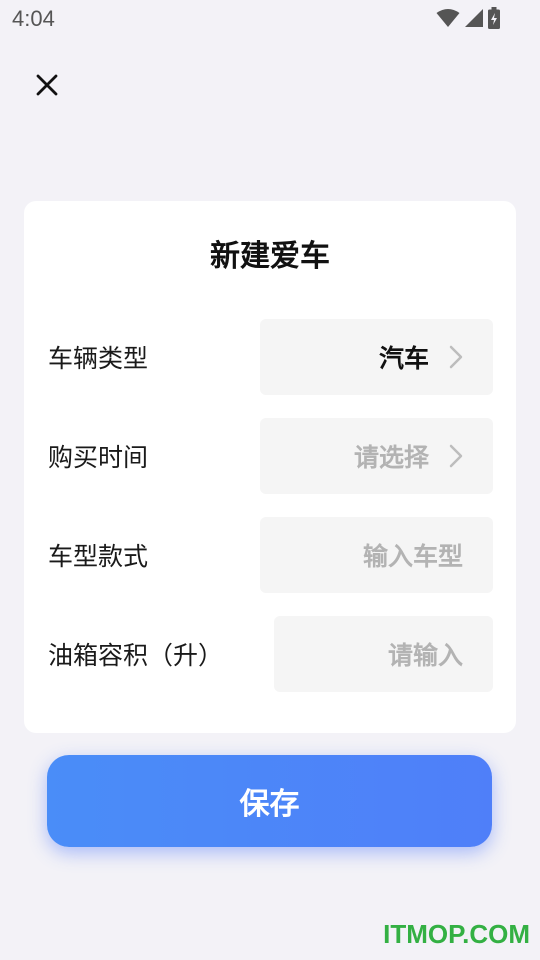  What do you see at coordinates (425, 655) in the screenshot?
I see `tank-capacity-placeholder: 请输入` at bounding box center [425, 655].